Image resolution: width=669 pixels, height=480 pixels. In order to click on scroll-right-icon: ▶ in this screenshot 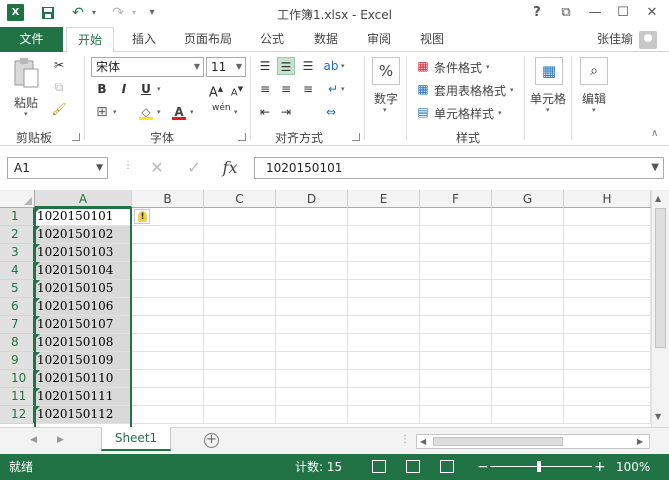, I will do `click(640, 441)`.